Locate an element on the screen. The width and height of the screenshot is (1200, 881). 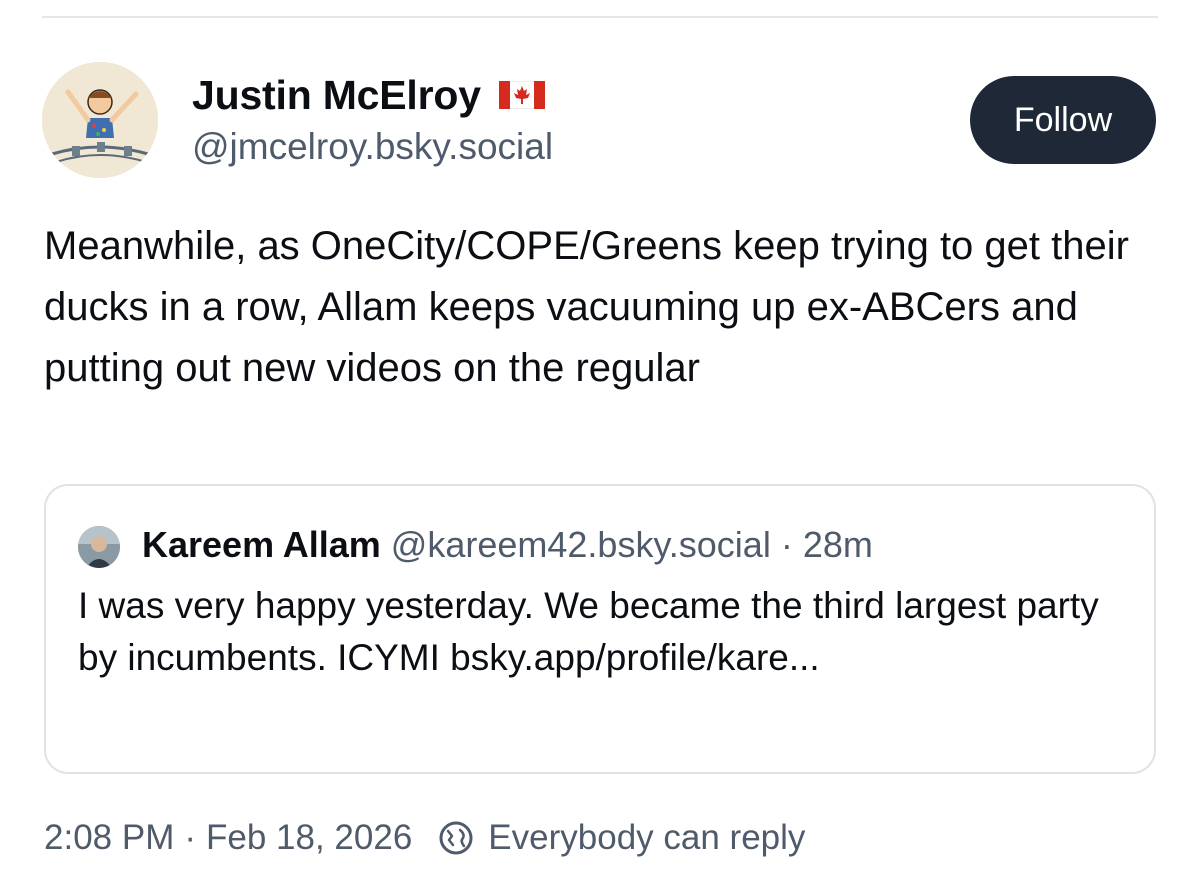
quoted-author-handle: @kareem42.bsky.social is located at coordinates (580, 544).